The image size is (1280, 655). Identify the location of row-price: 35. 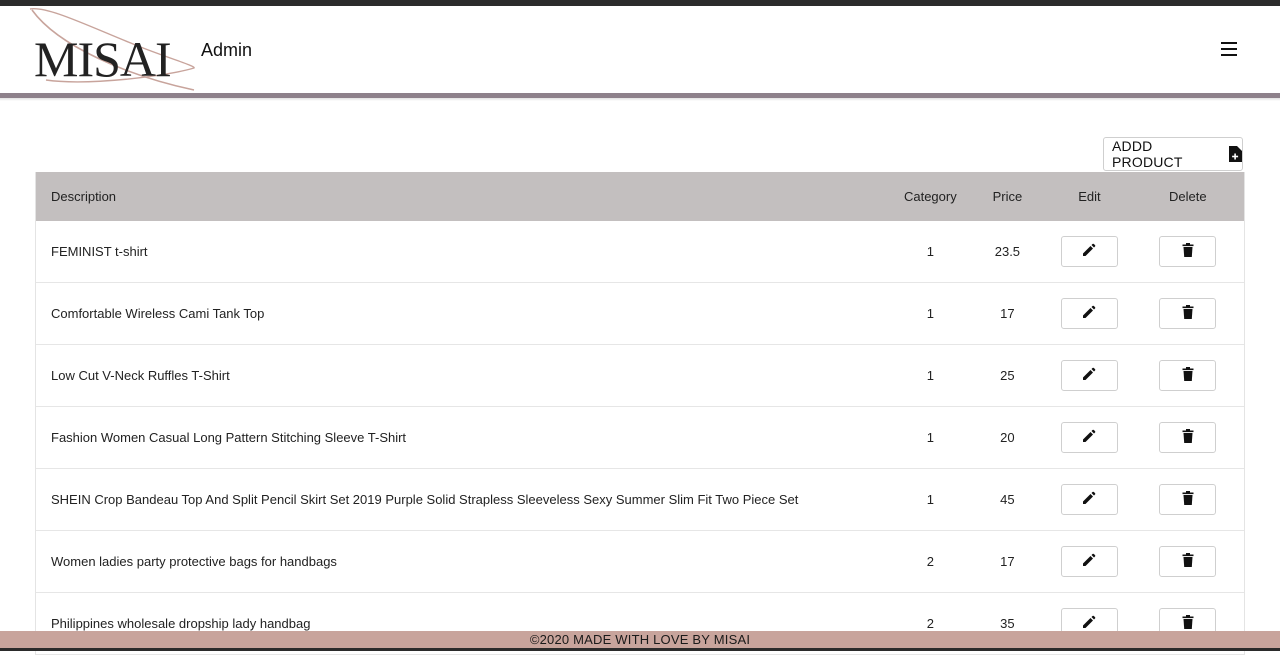
(1007, 623).